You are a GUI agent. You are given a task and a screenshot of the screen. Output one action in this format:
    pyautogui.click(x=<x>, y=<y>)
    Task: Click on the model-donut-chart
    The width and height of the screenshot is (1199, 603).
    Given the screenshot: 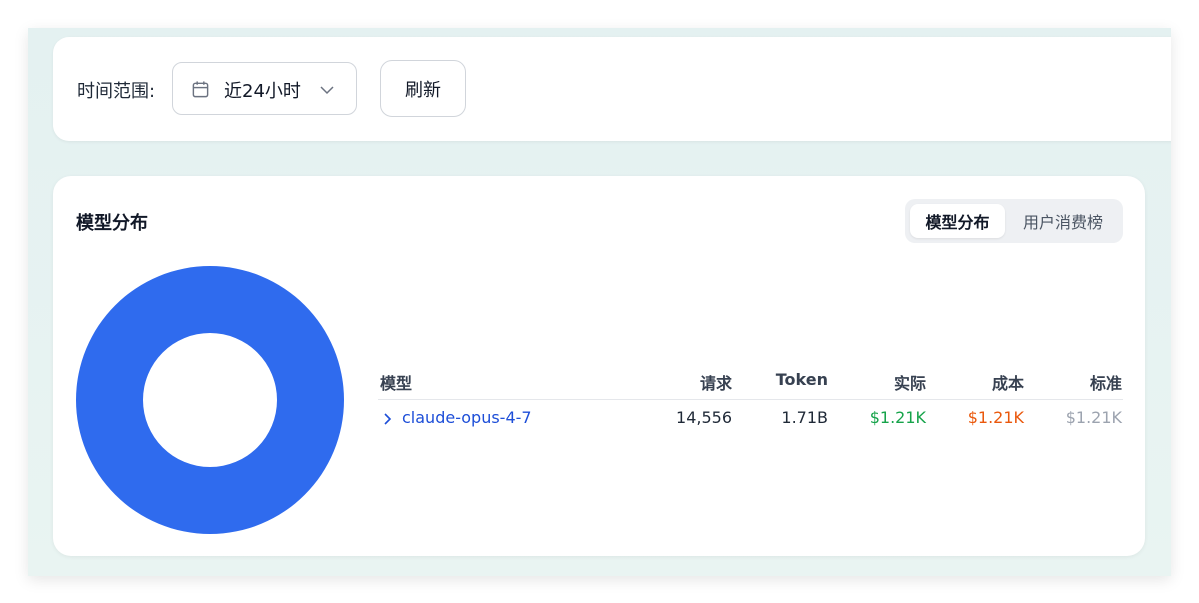 What is the action you would take?
    pyautogui.click(x=210, y=400)
    